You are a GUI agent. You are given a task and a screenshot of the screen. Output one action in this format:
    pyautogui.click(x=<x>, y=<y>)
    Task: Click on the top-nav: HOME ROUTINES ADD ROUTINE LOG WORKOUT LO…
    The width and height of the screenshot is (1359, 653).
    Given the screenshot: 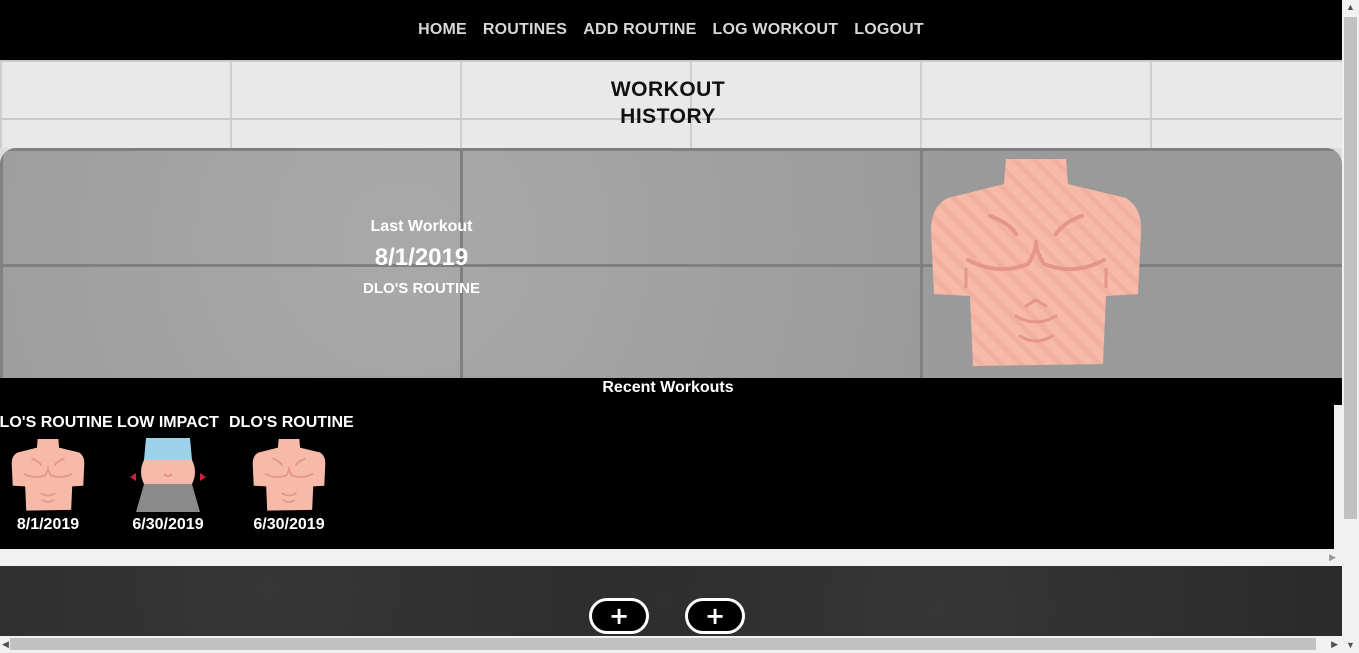 What is the action you would take?
    pyautogui.click(x=671, y=30)
    